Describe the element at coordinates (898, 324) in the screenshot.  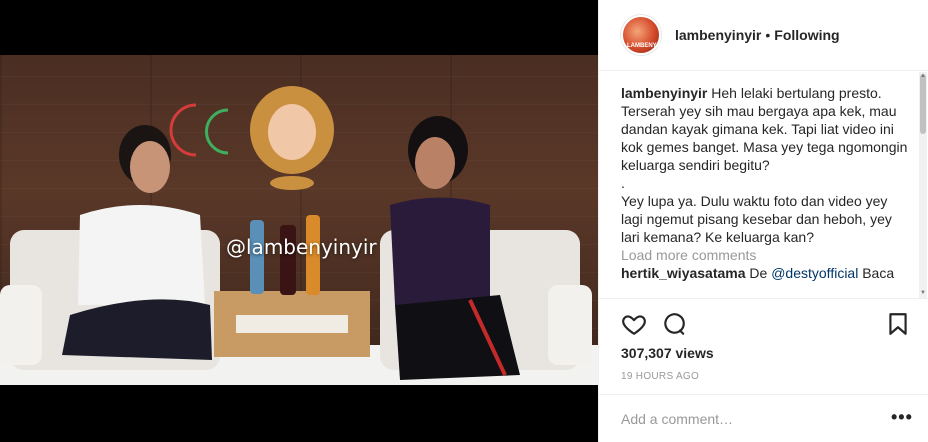
I see `bookmark-icon` at that location.